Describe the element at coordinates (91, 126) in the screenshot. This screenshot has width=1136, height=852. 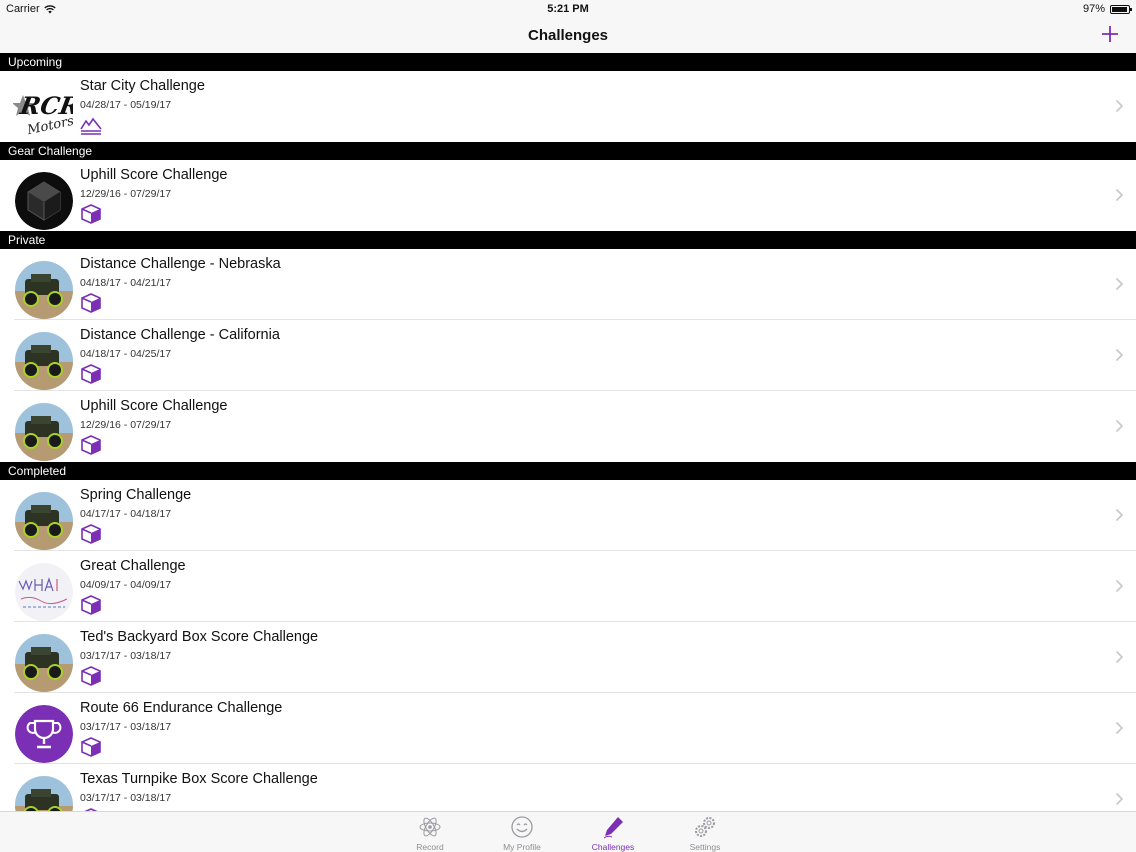
I see `mountain-icon` at that location.